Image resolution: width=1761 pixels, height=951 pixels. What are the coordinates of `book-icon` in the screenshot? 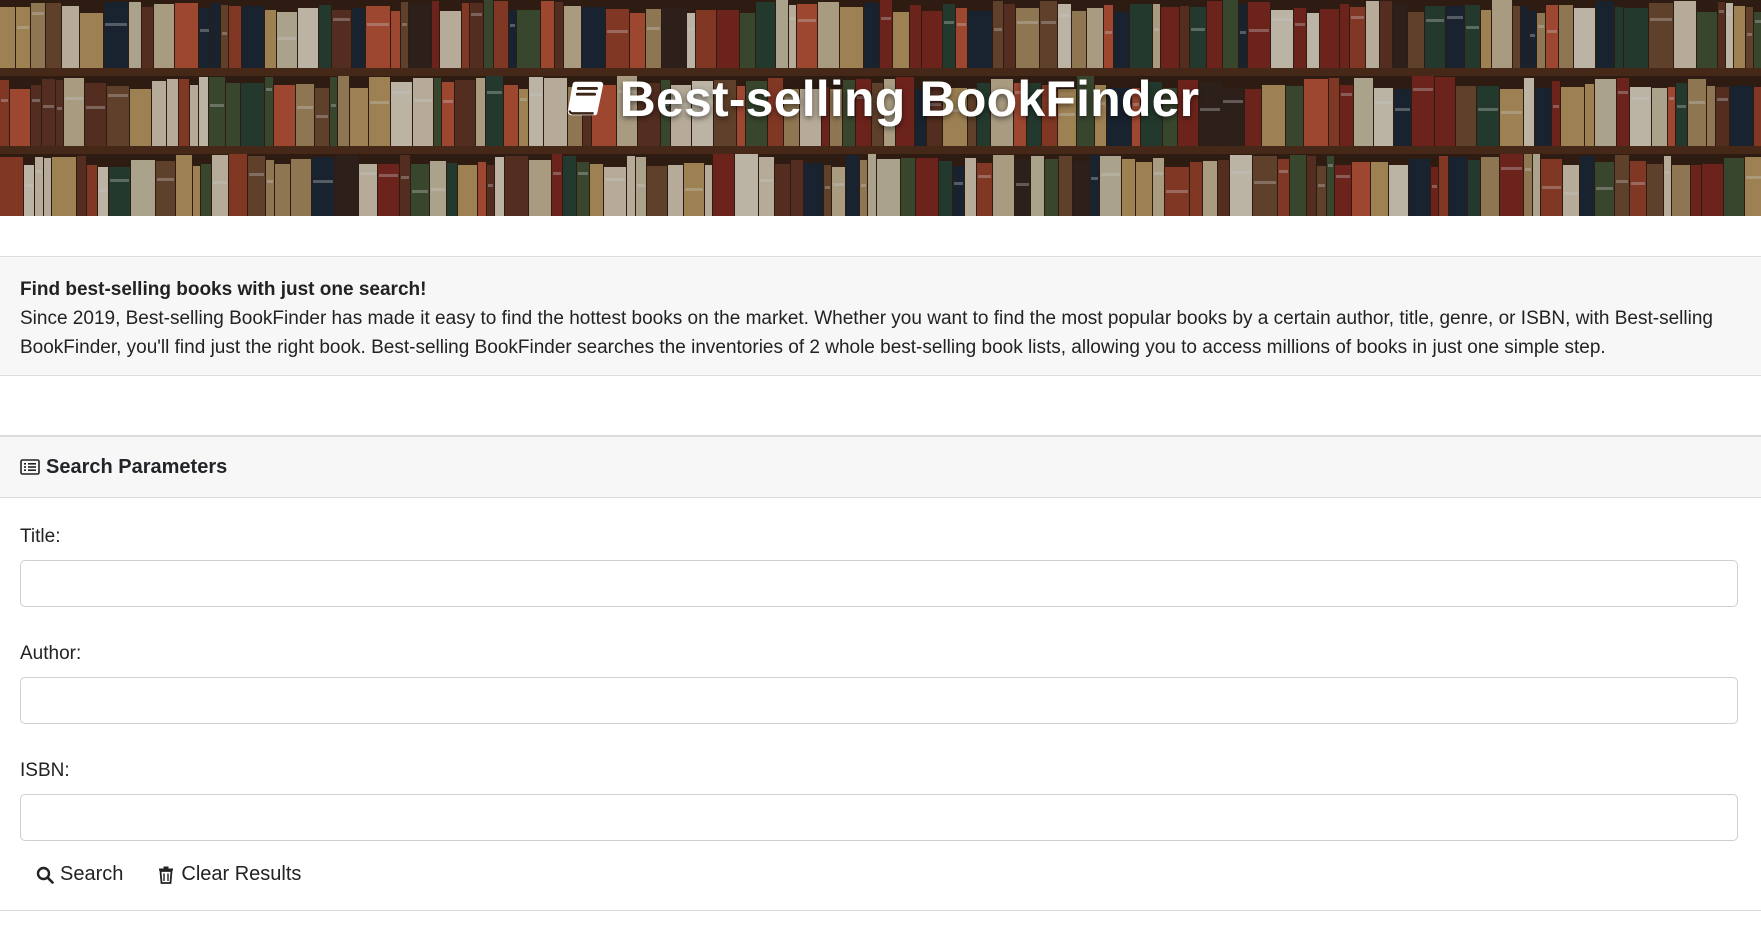 It's located at (585, 98).